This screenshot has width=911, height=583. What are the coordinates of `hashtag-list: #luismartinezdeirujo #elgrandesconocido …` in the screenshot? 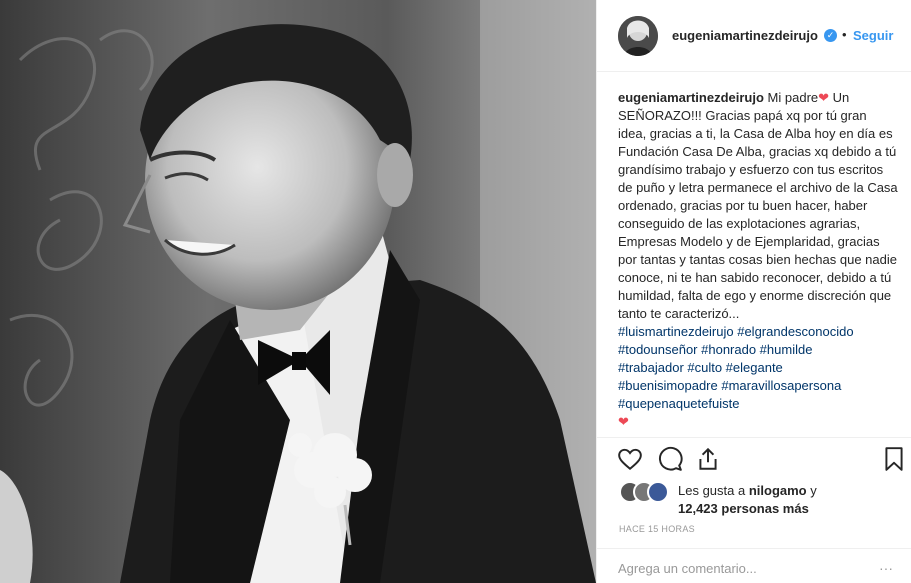 It's located at (758, 377).